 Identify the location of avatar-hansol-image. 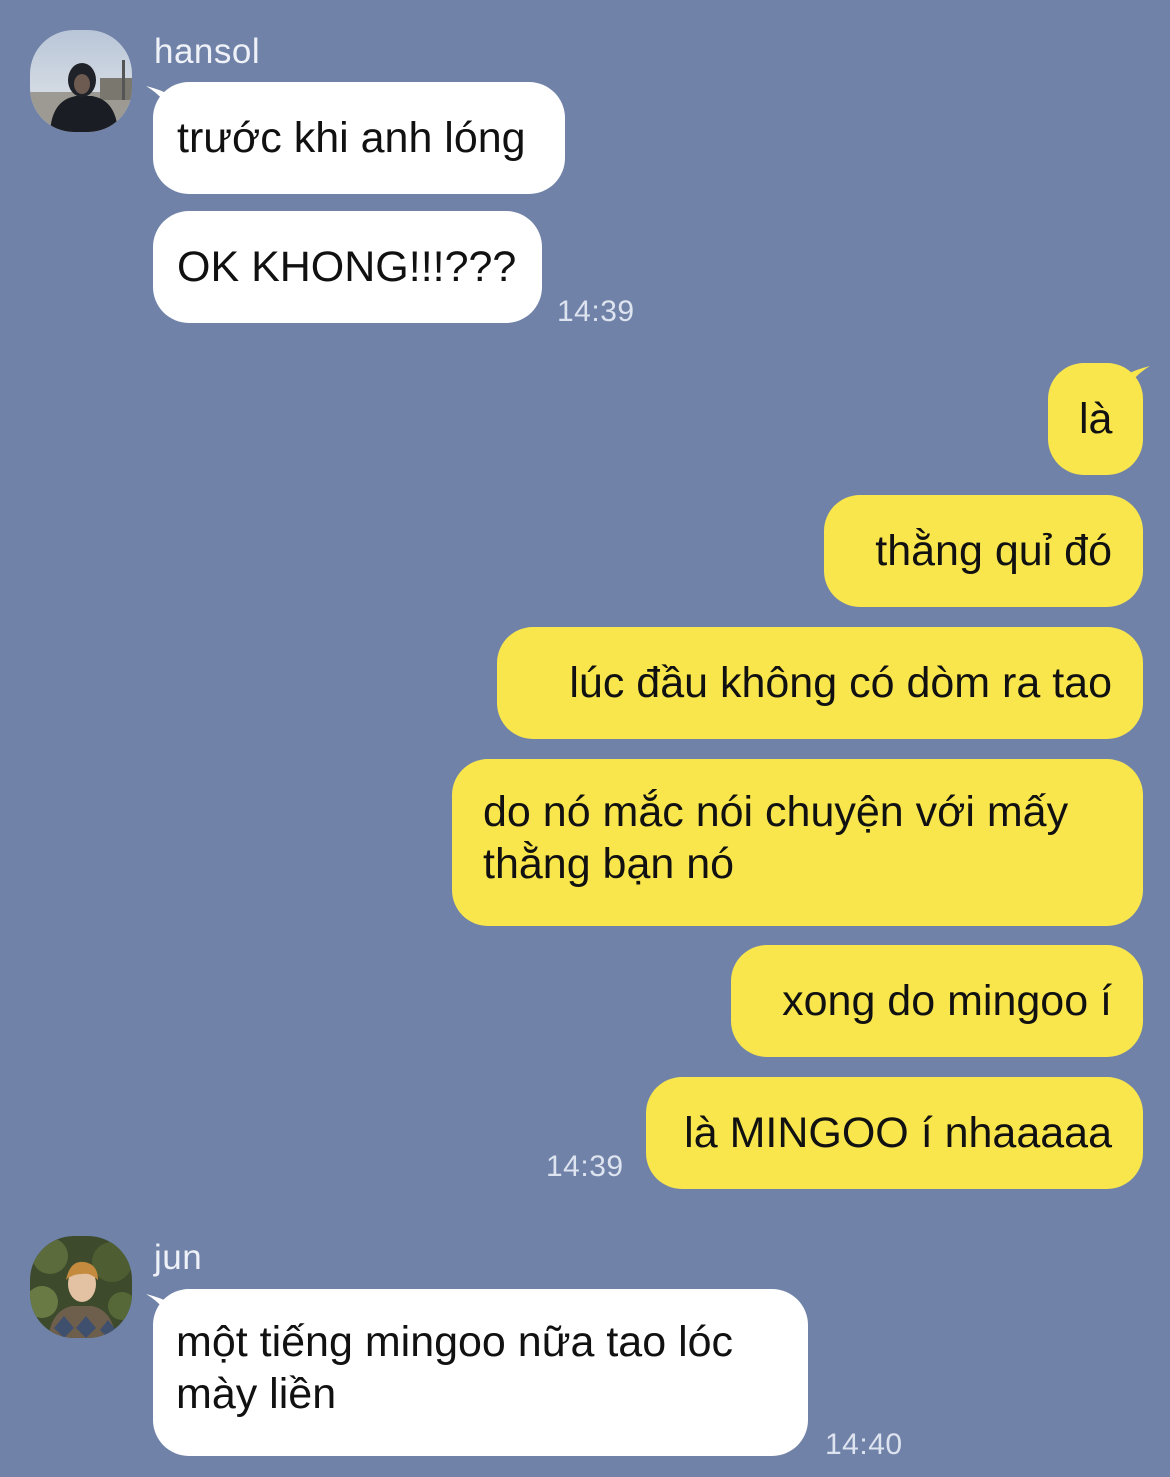
(81, 81).